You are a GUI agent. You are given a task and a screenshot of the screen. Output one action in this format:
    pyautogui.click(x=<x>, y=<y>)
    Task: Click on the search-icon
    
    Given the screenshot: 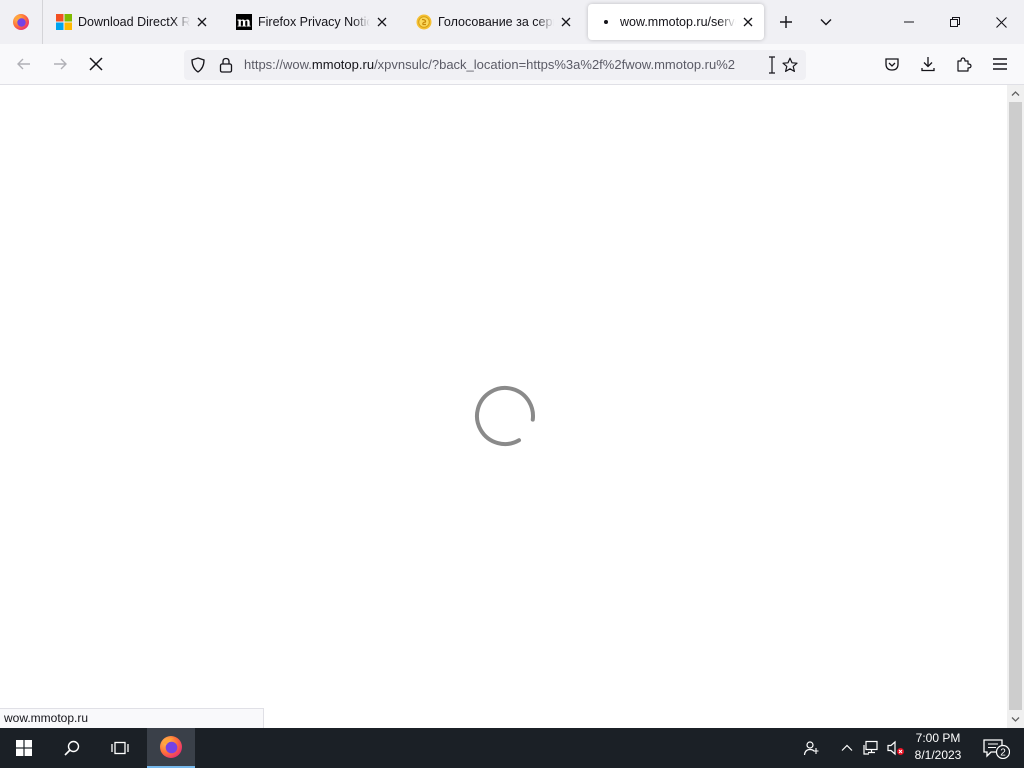 What is the action you would take?
    pyautogui.click(x=72, y=748)
    